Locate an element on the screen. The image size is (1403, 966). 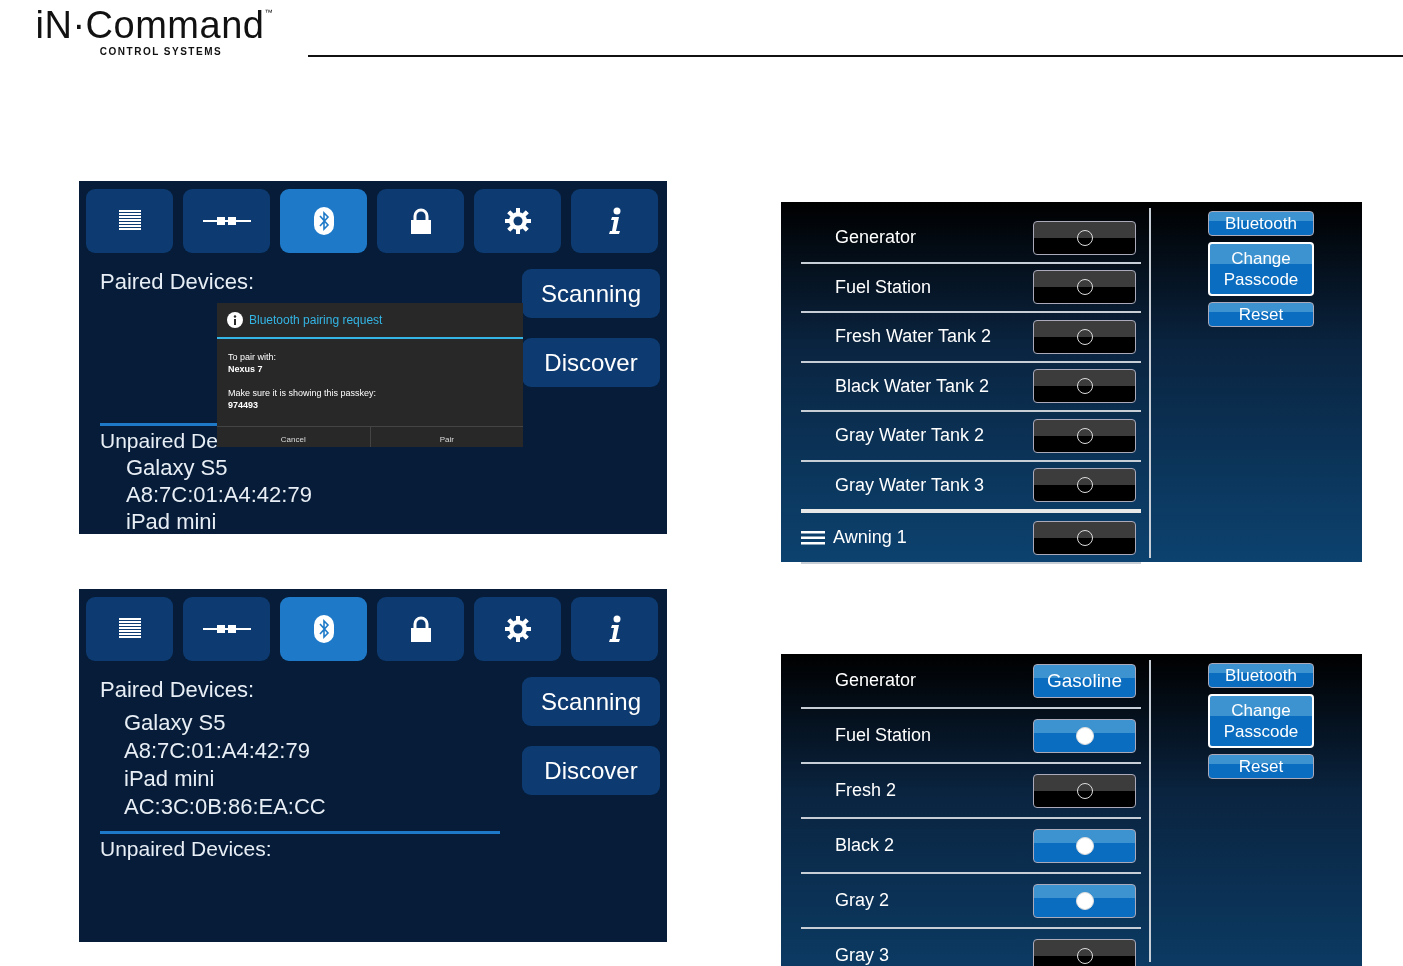
device-label: Black 2 is located at coordinates (865, 845).